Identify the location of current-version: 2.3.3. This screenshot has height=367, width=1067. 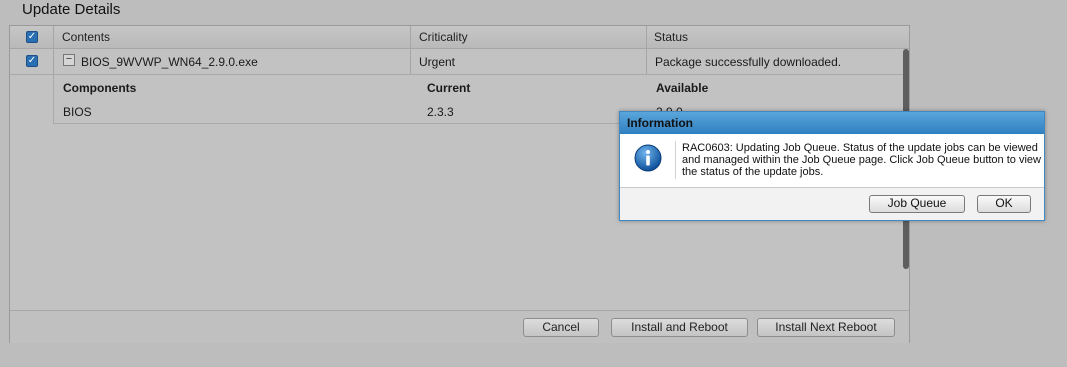
(440, 112).